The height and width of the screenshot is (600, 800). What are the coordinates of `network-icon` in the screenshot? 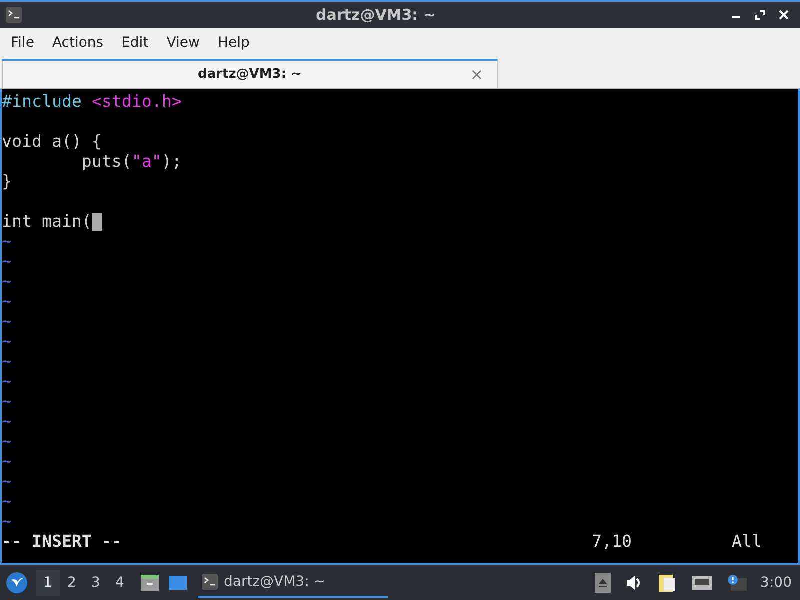 It's located at (701, 583).